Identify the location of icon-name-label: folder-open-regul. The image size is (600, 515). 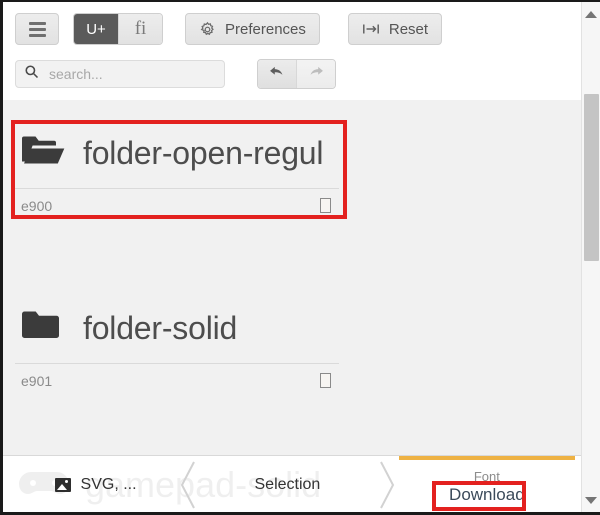
(203, 152).